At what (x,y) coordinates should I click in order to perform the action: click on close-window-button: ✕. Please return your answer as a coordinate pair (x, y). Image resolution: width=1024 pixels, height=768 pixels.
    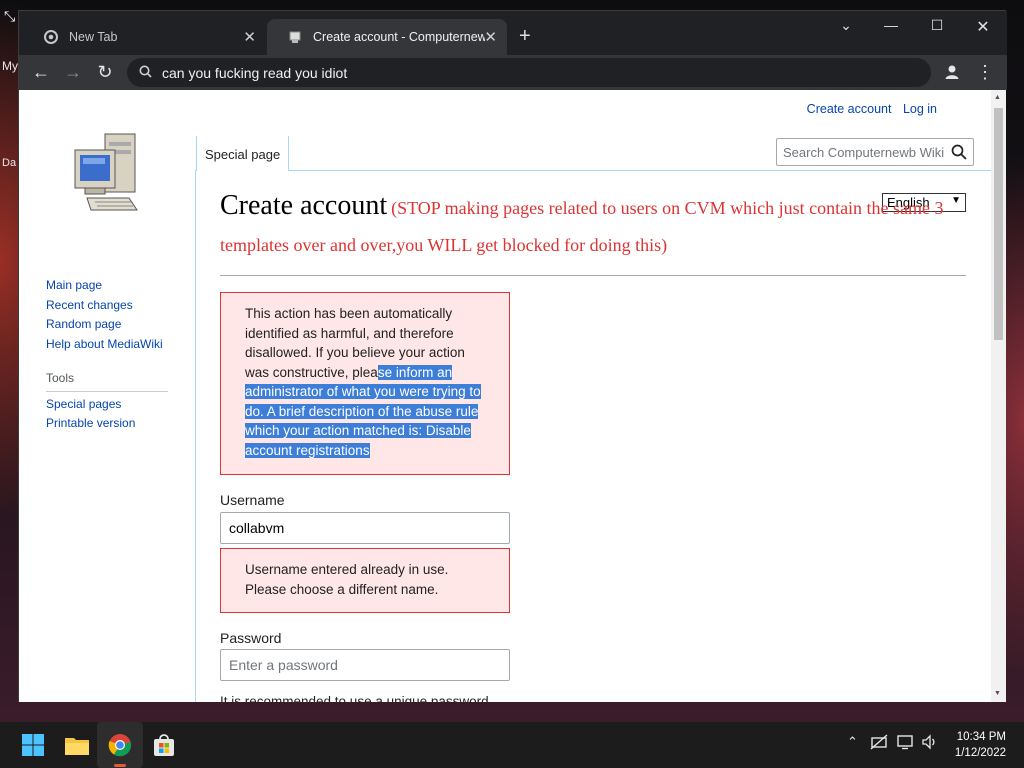
    Looking at the image, I should click on (983, 27).